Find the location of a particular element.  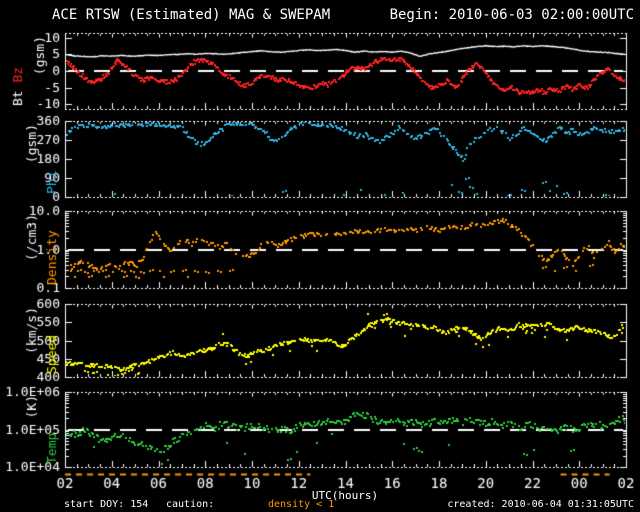

caution-value-label: density < 1 is located at coordinates (301, 504).